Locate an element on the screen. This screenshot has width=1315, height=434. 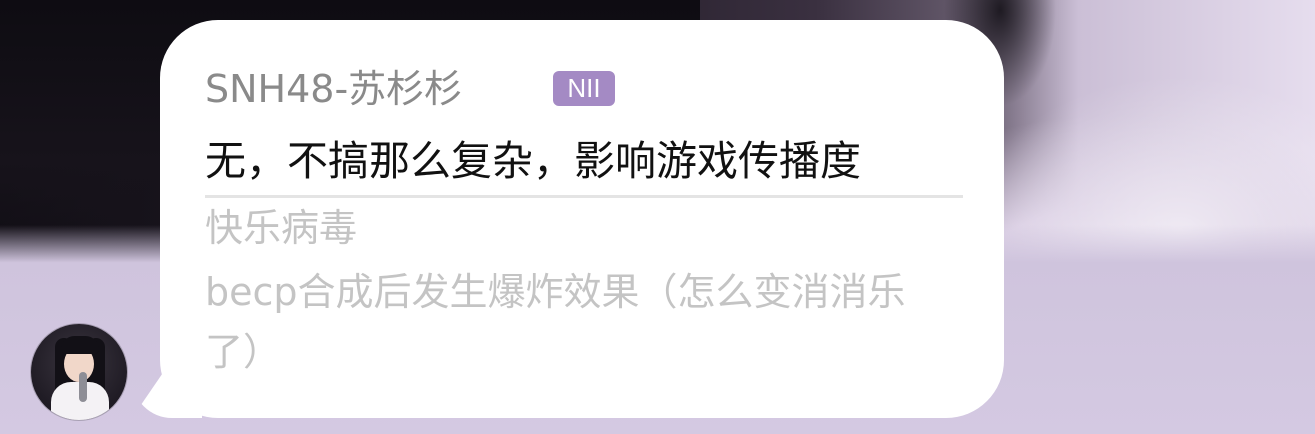
quote-divider is located at coordinates (584, 196).